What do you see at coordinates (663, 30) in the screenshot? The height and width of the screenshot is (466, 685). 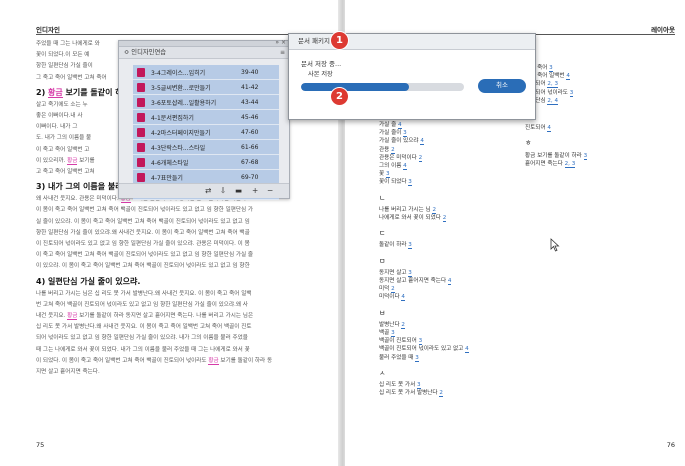 I see `running-head-right: 레이아웃` at bounding box center [663, 30].